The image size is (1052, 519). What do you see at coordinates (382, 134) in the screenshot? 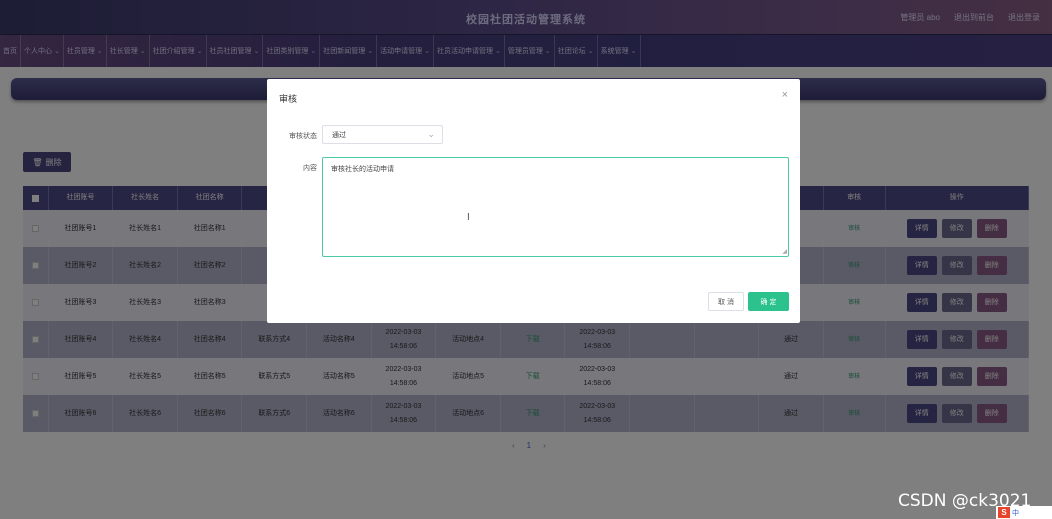
I see `status-select: 通过 ⌄` at bounding box center [382, 134].